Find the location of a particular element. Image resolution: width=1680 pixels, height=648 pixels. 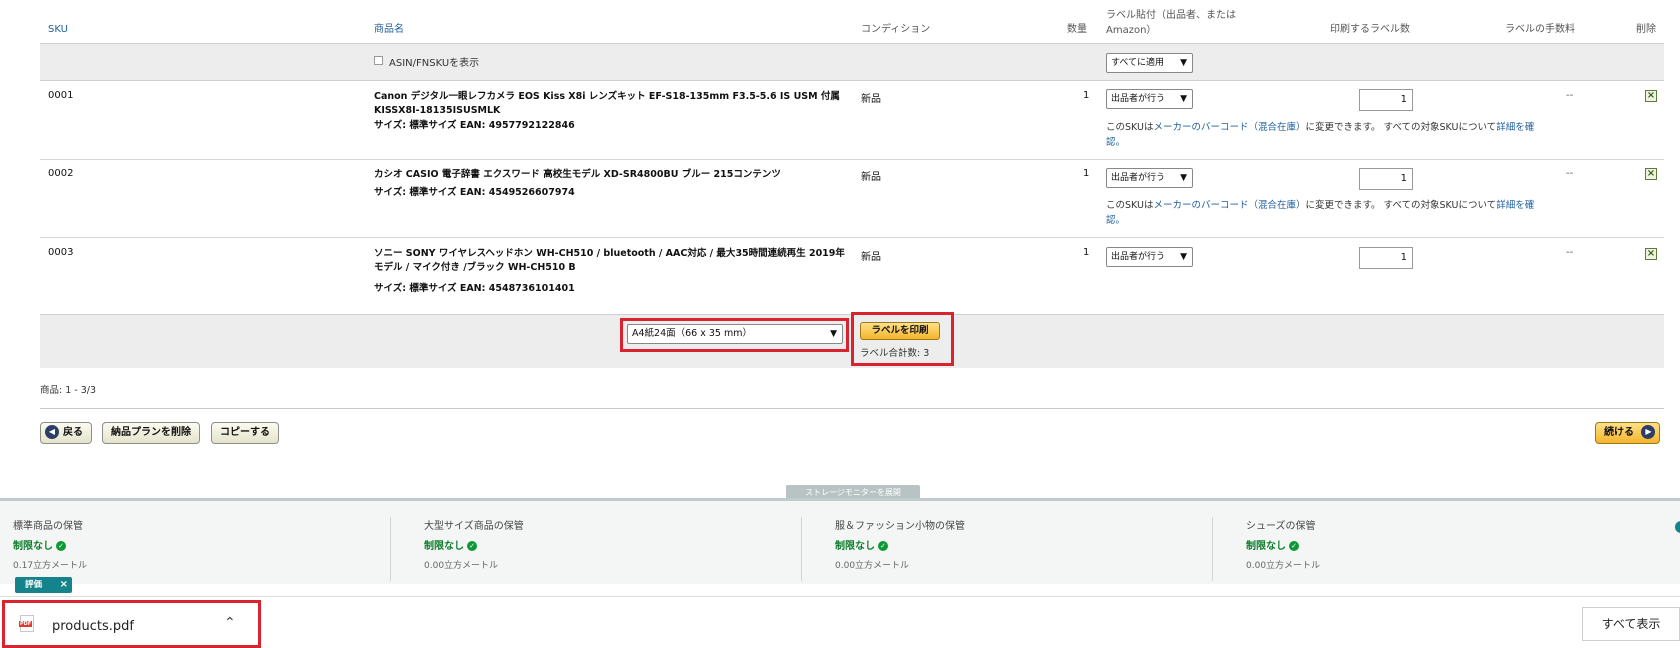

row1-labels-input: 1 is located at coordinates (1386, 100).